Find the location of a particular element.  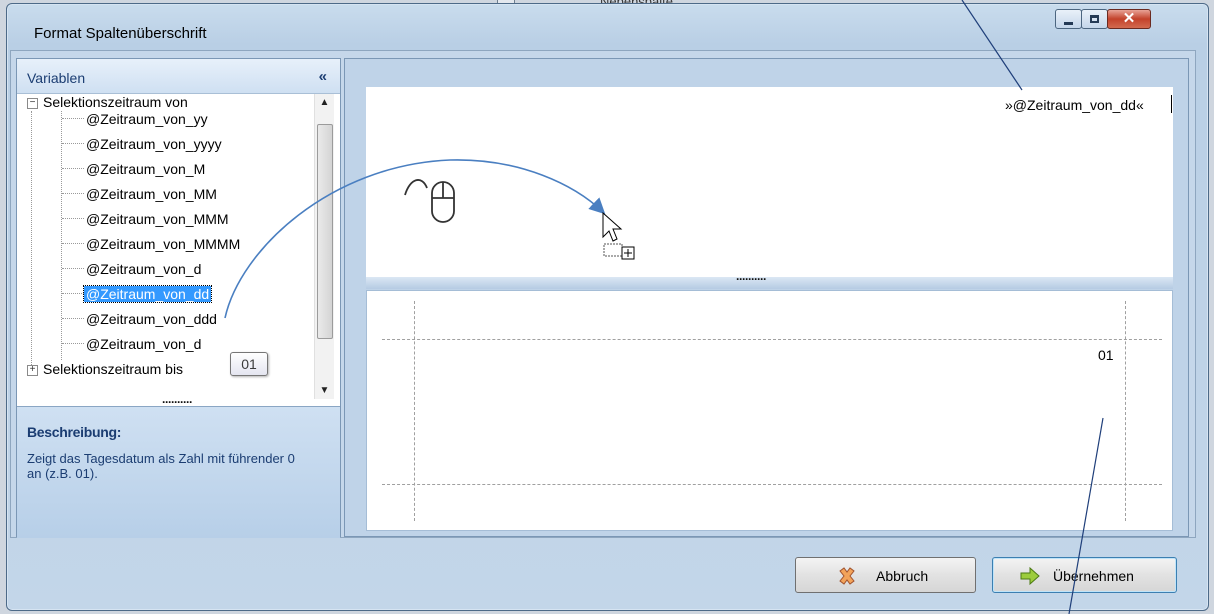

variables-pane-title: Variablen is located at coordinates (56, 78).